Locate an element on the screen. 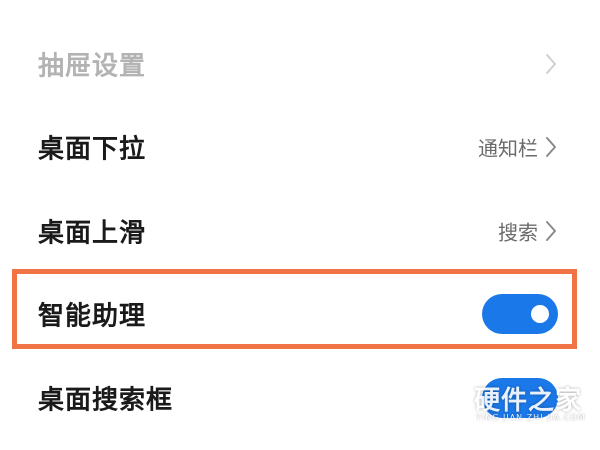 The height and width of the screenshot is (450, 600). smart-assistant-toggle is located at coordinates (520, 314).